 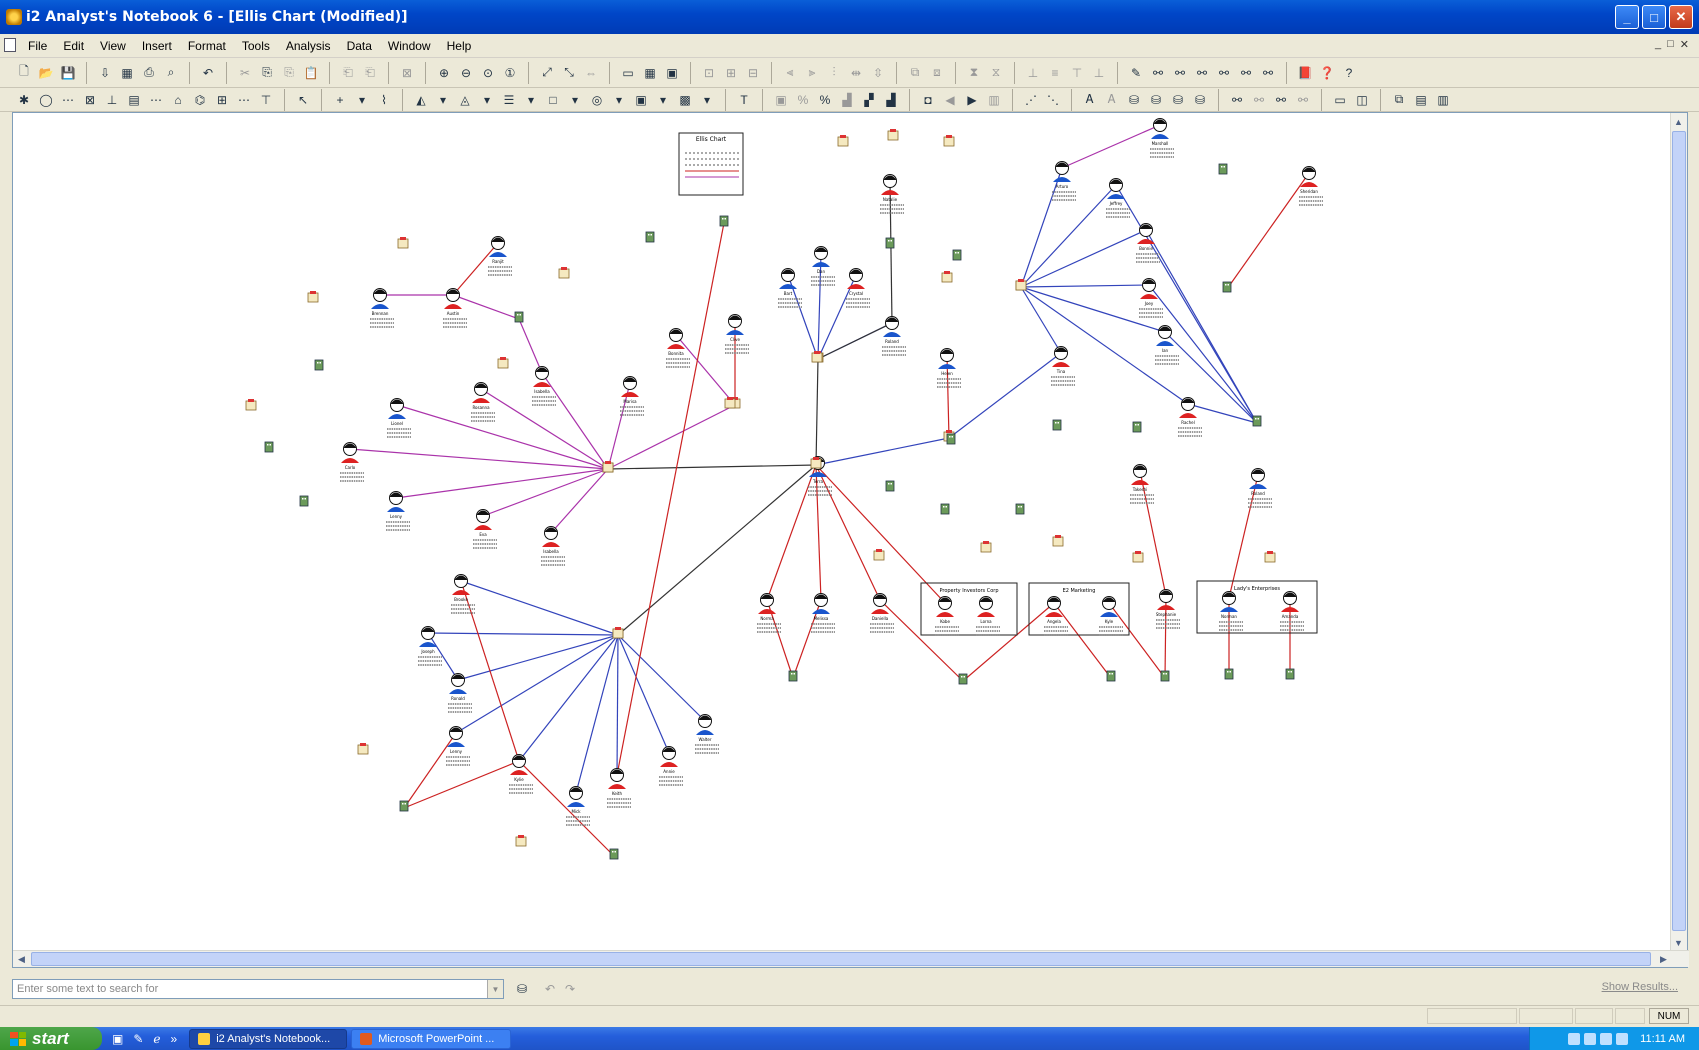 I want to click on help-icon: ?, so click(x=1349, y=73).